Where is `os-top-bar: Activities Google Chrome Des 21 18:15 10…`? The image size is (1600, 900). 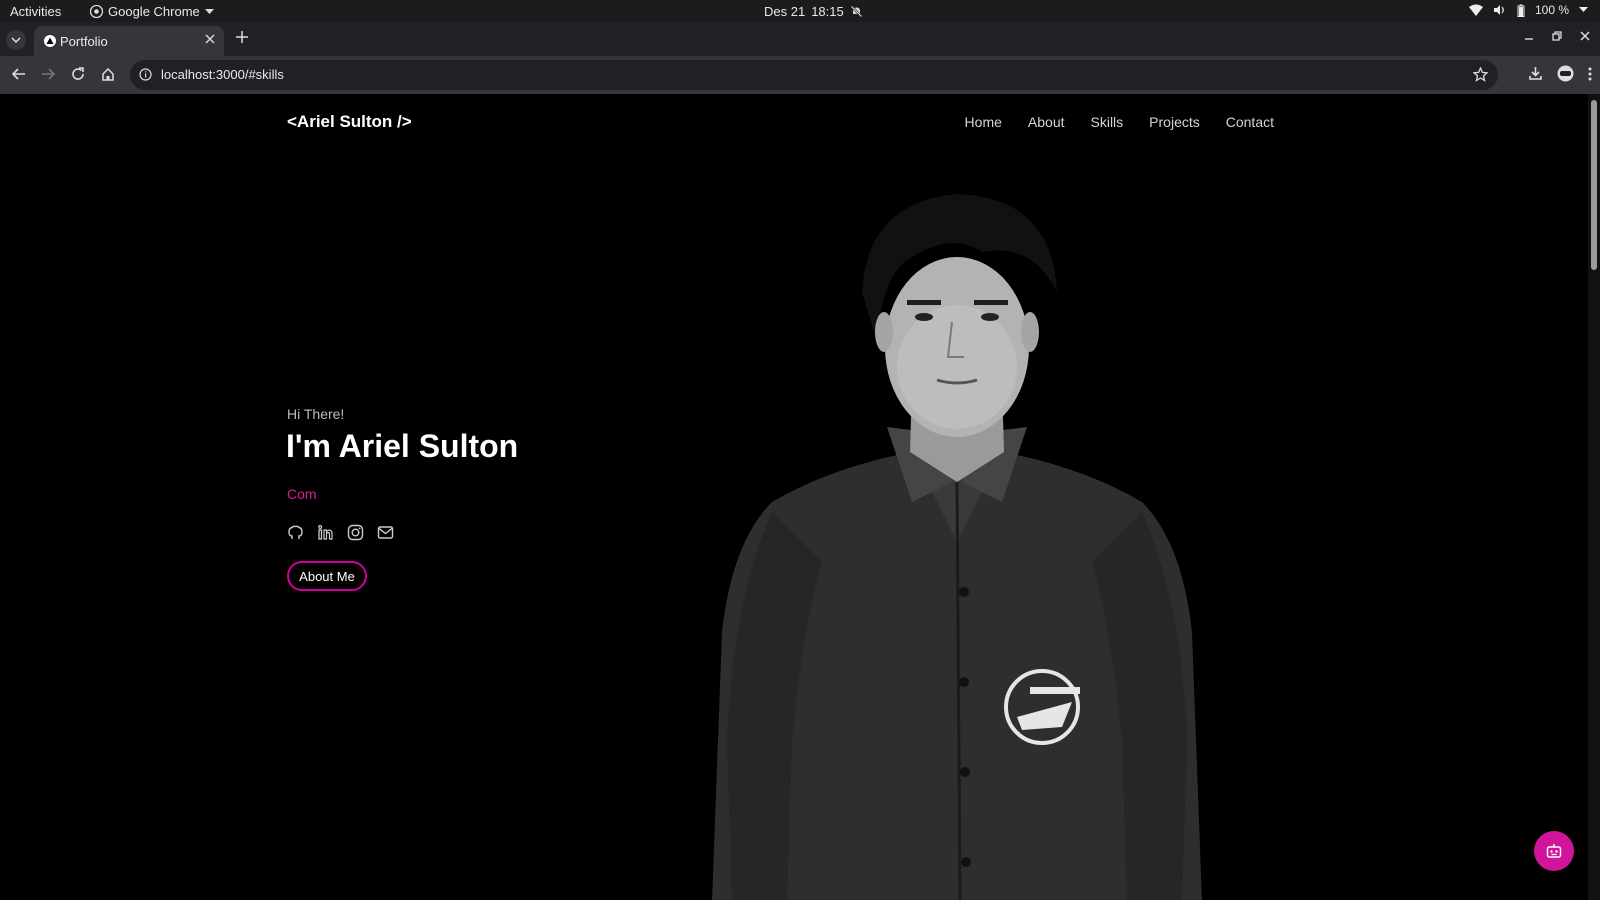
os-top-bar: Activities Google Chrome Des 21 18:15 10… is located at coordinates (800, 11).